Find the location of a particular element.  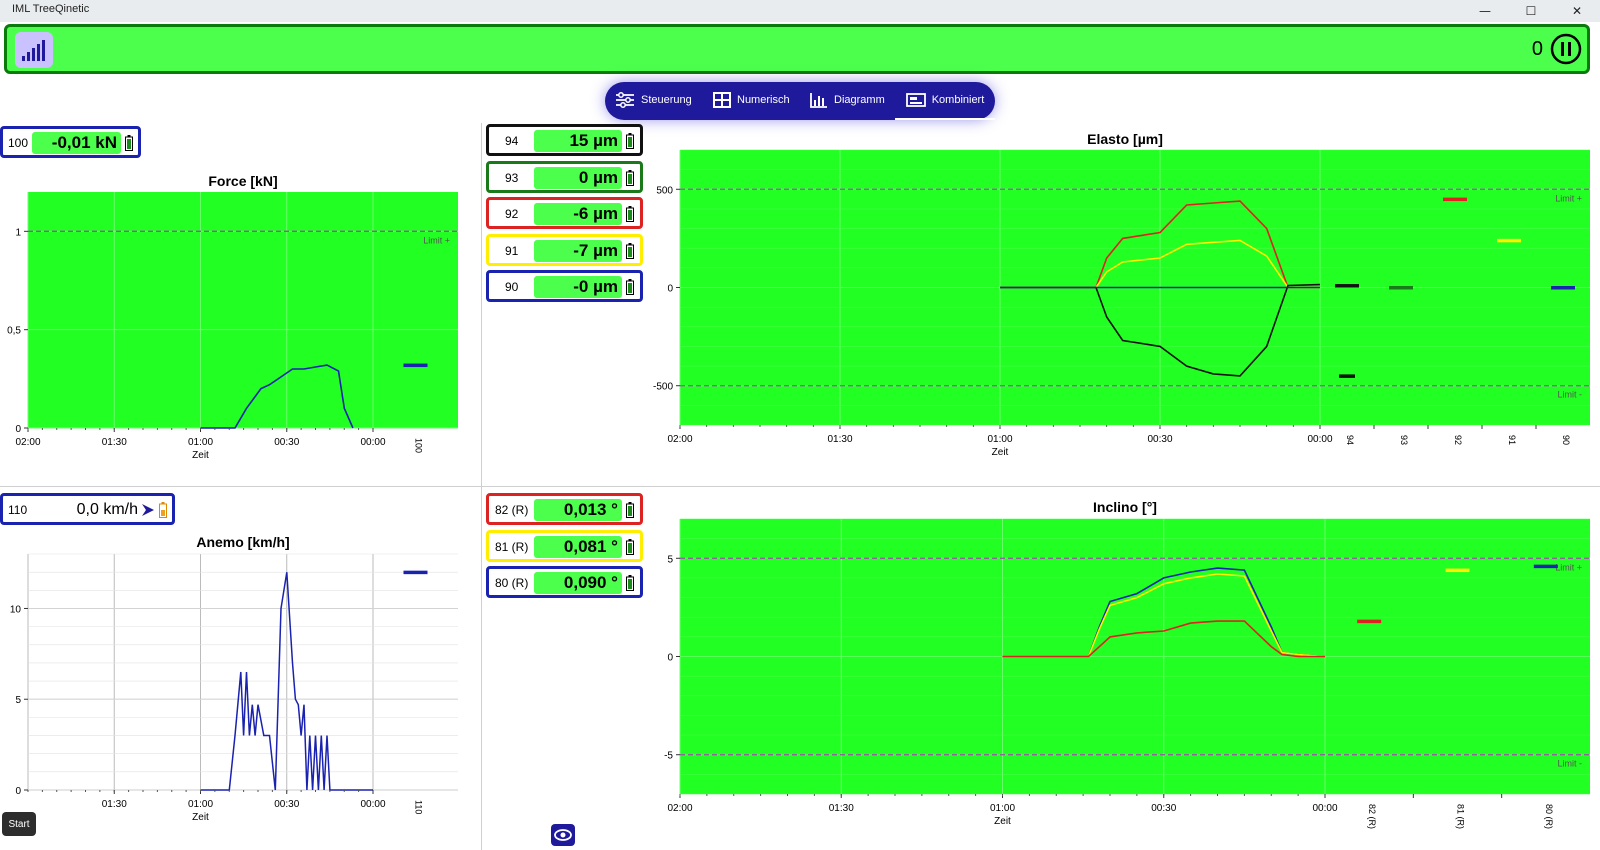

sensor-id: 94 is located at coordinates (512, 141).